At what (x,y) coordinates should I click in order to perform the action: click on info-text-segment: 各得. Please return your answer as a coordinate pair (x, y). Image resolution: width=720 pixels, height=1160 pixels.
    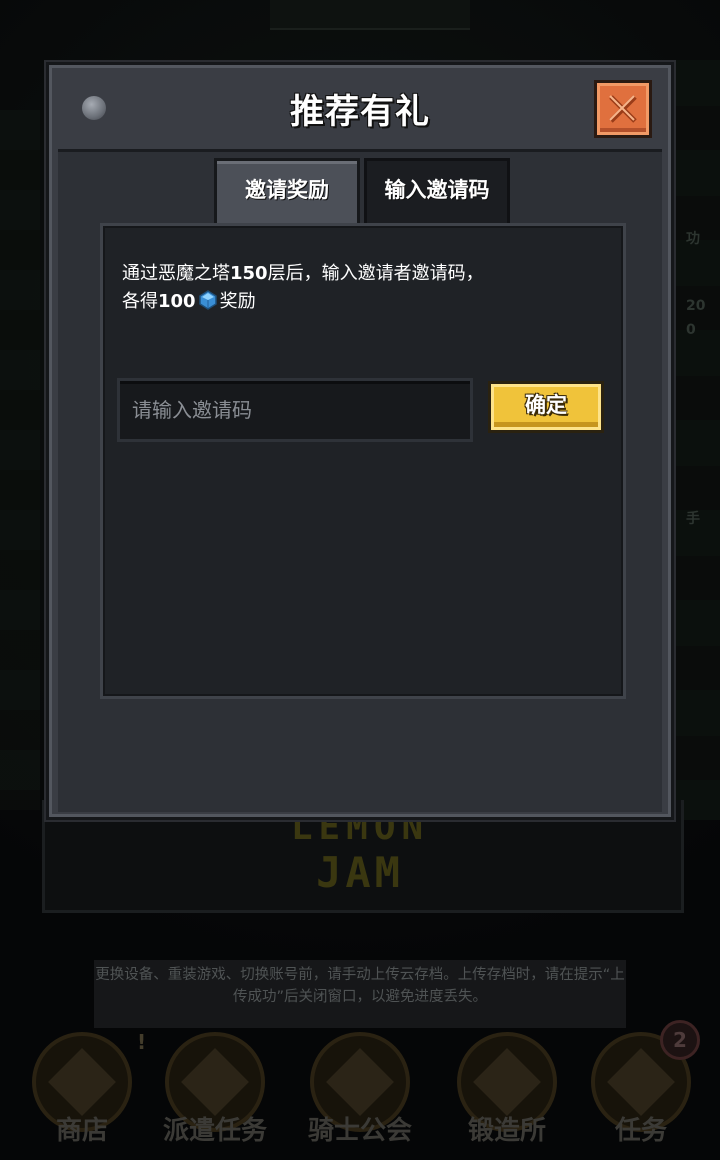
    Looking at the image, I should click on (140, 301).